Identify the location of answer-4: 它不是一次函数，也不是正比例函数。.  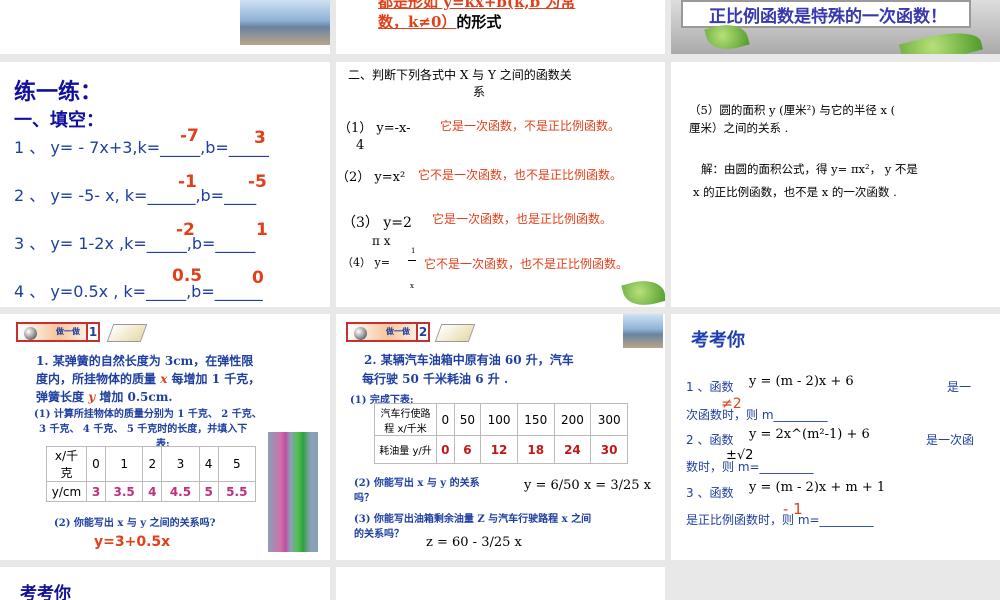
(526, 264).